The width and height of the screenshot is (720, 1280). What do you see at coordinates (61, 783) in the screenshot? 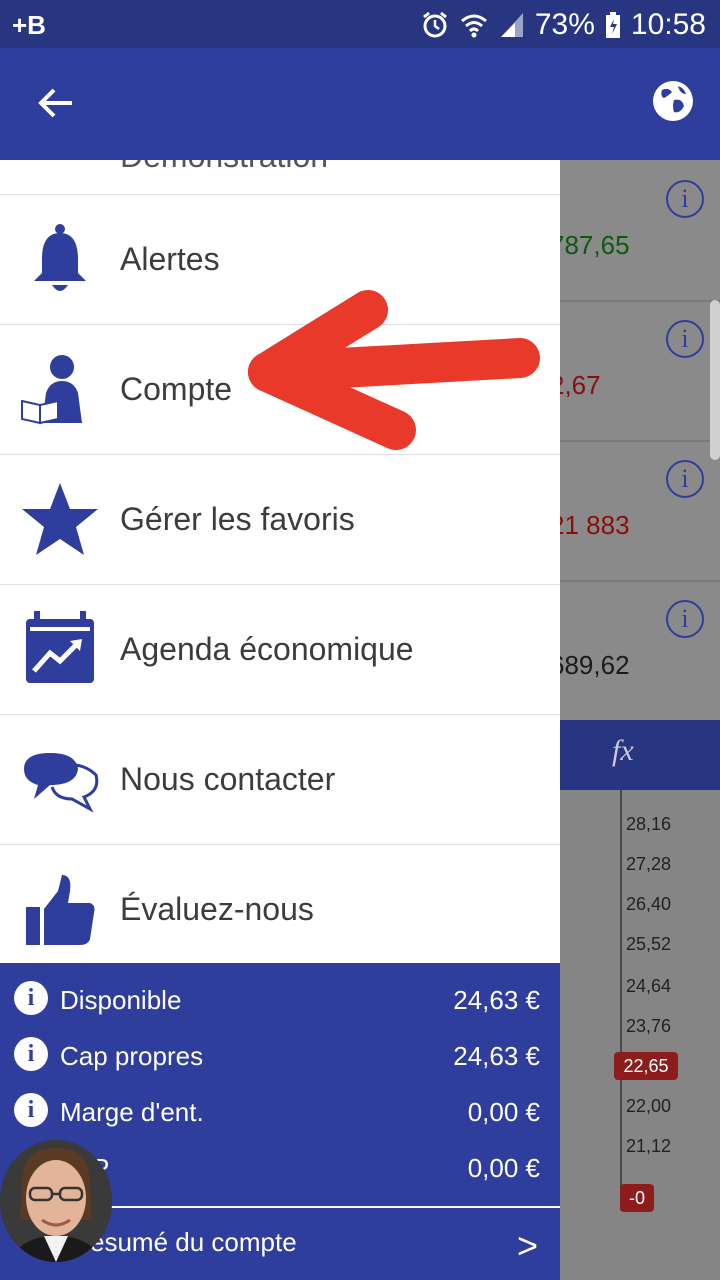
I see `chat-bubbles-icon` at bounding box center [61, 783].